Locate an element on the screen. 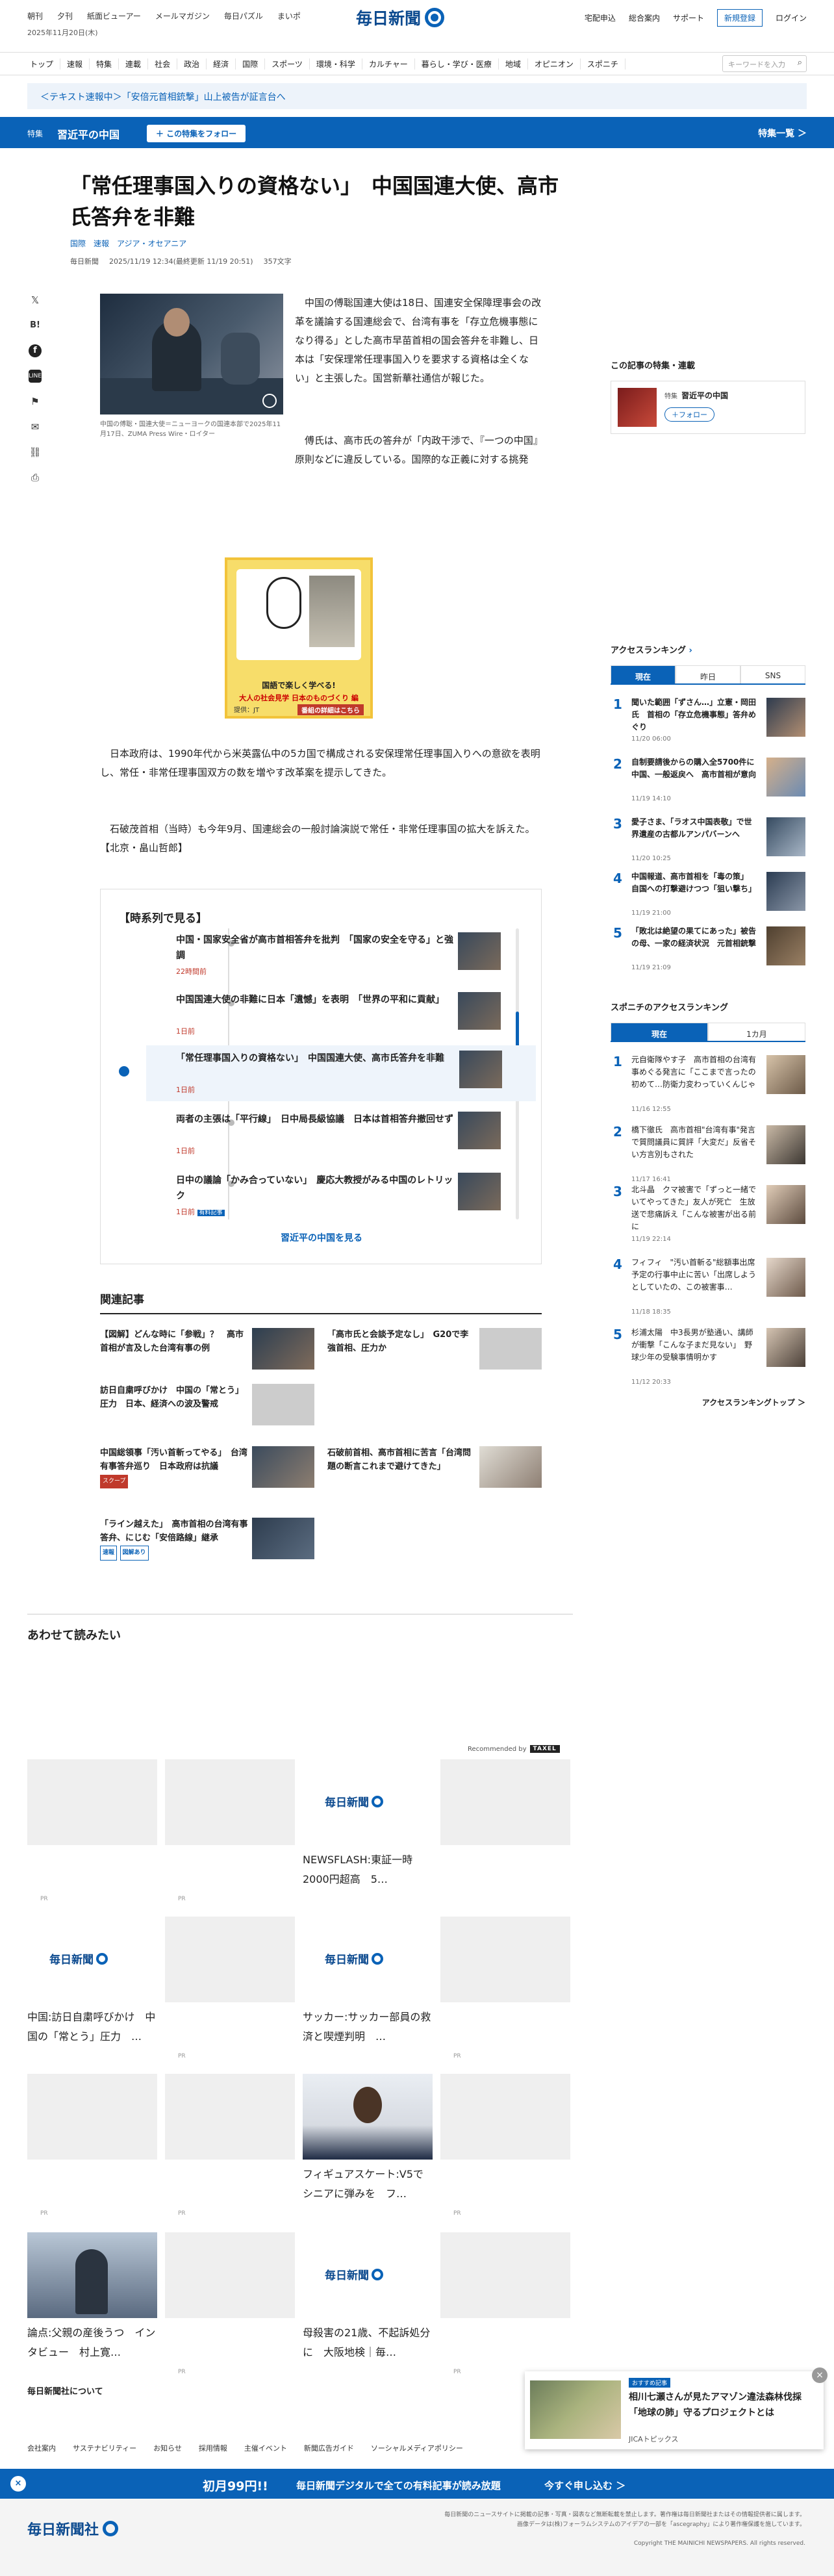 Image resolution: width=834 pixels, height=2576 pixels. link-icon: ⛓ is located at coordinates (35, 452).